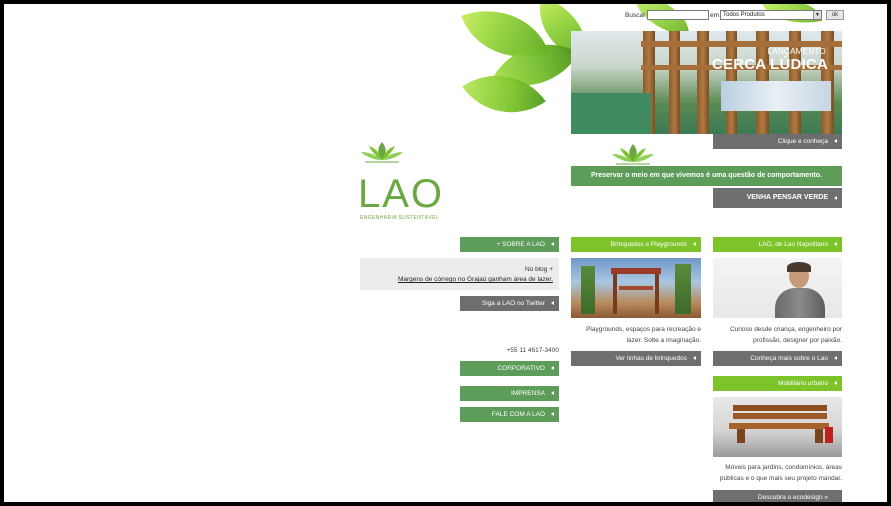  What do you see at coordinates (635, 15) in the screenshot?
I see `search-label: Buscar` at bounding box center [635, 15].